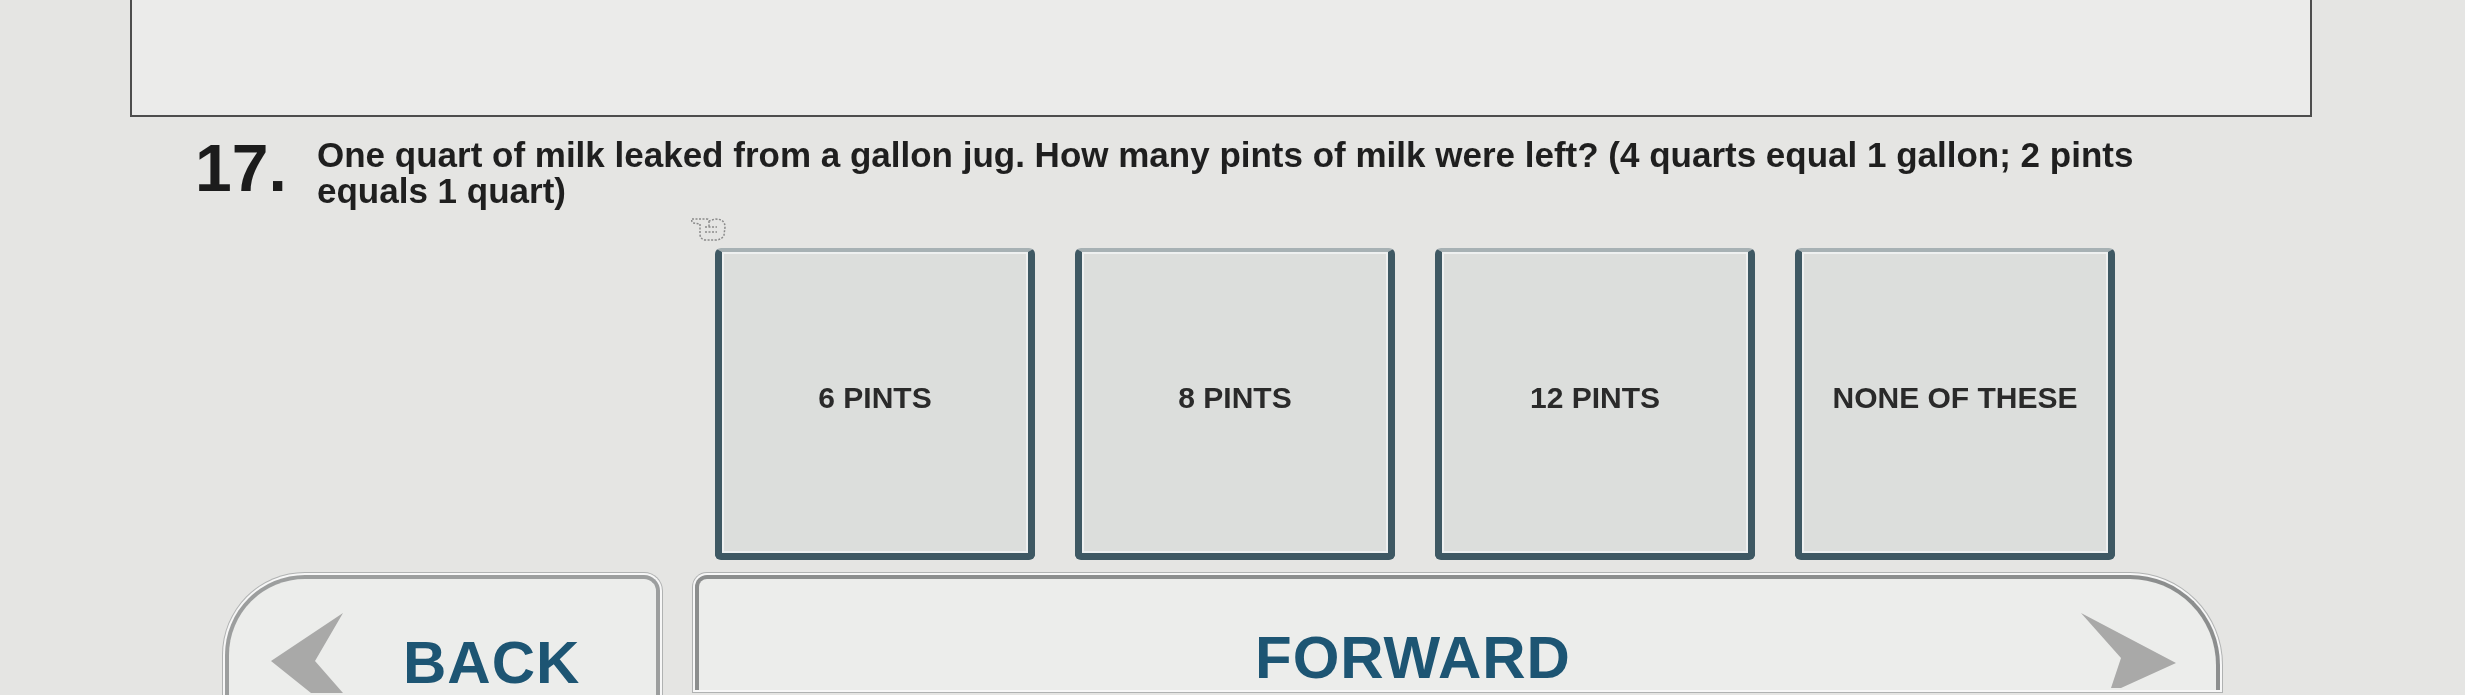 The width and height of the screenshot is (2465, 695). What do you see at coordinates (2128, 650) in the screenshot?
I see `right-arrow-icon` at bounding box center [2128, 650].